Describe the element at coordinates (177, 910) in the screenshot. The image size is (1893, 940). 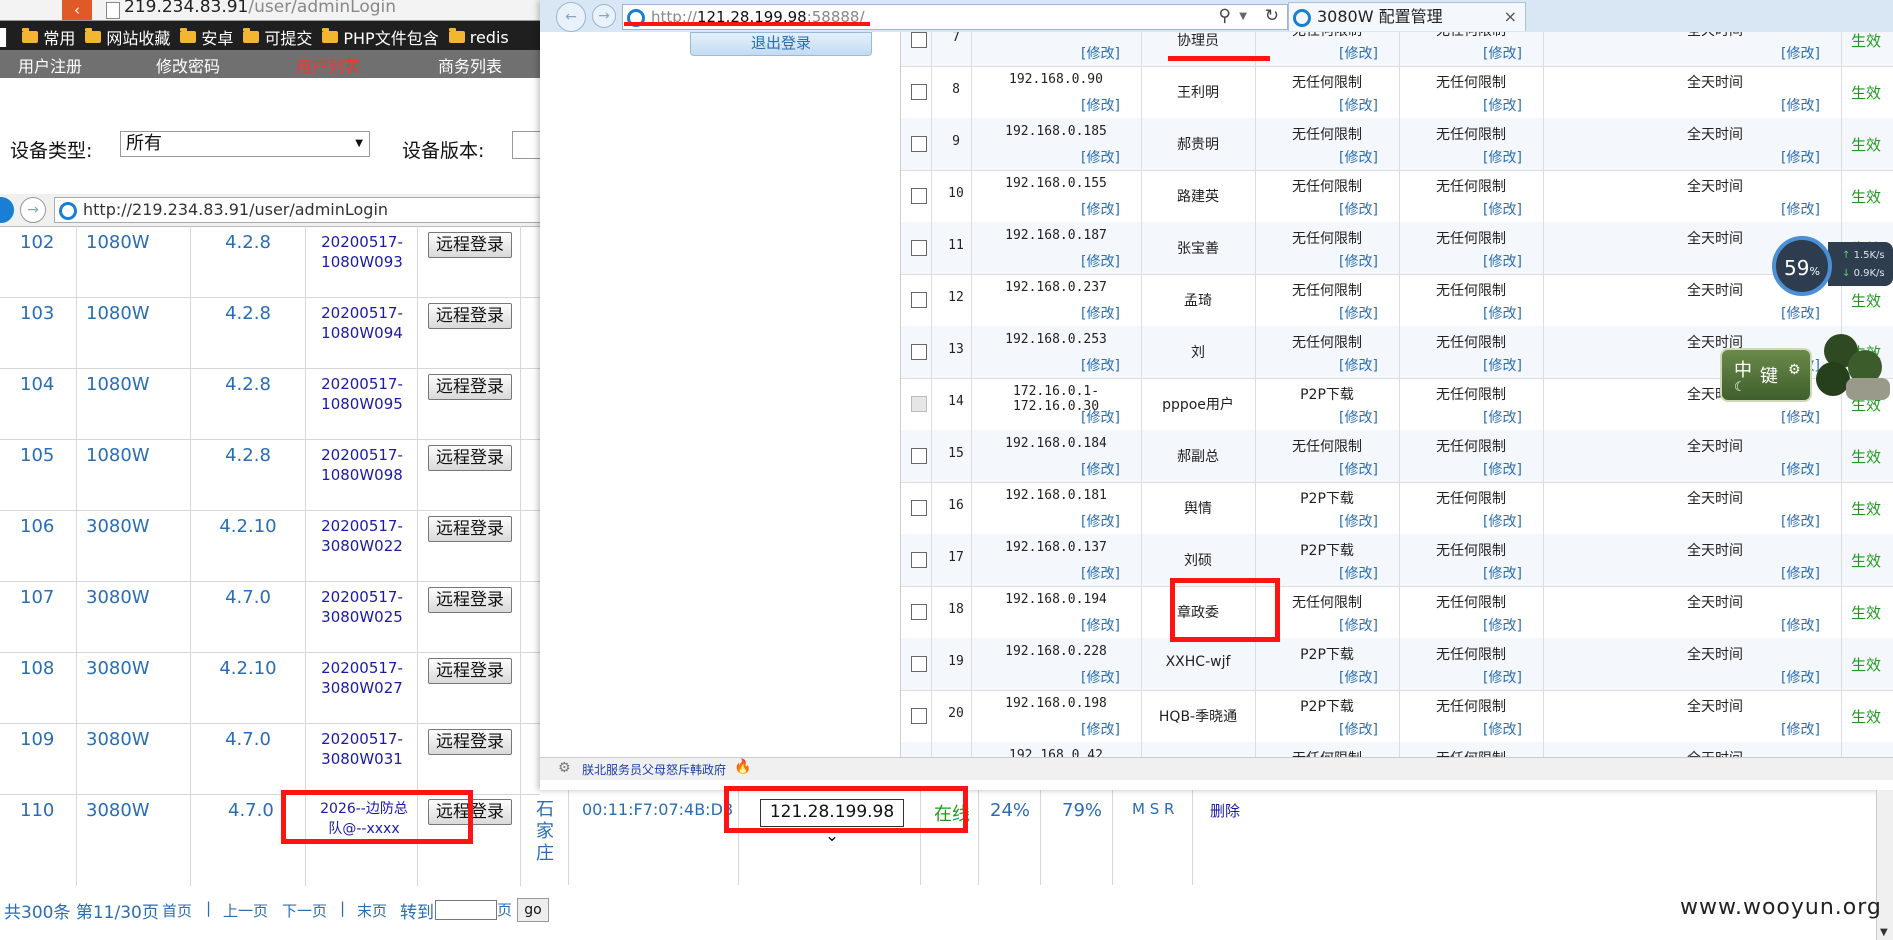
I see `pager-first: 首页` at that location.